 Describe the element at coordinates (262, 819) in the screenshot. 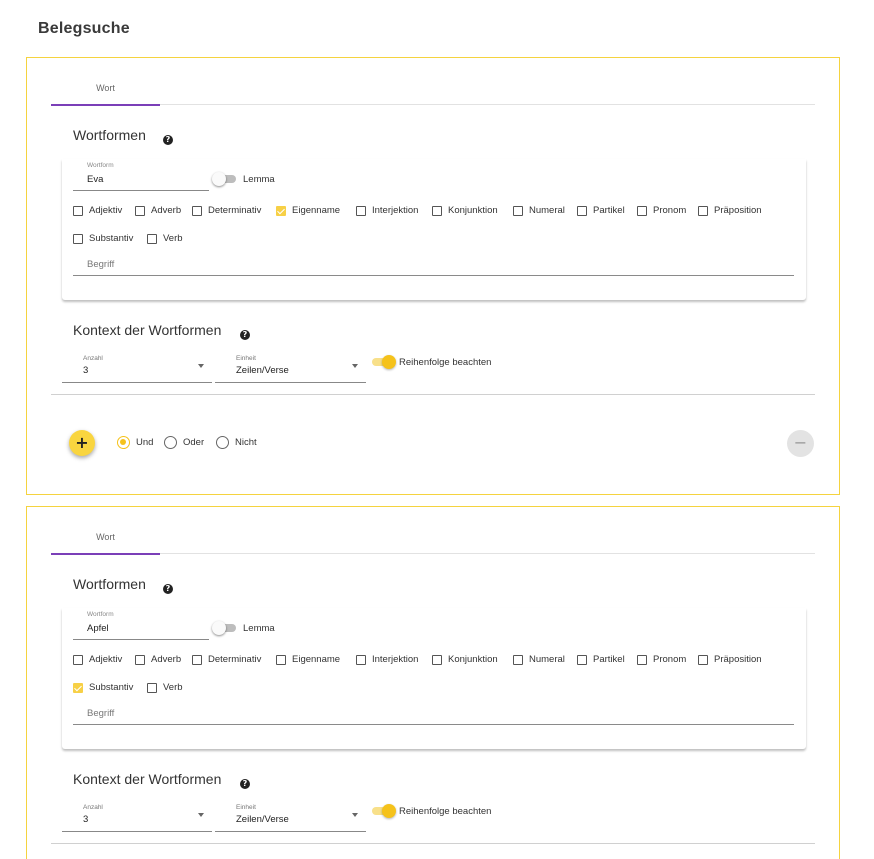

I see `einheit-value: Zeilen/Verse` at that location.